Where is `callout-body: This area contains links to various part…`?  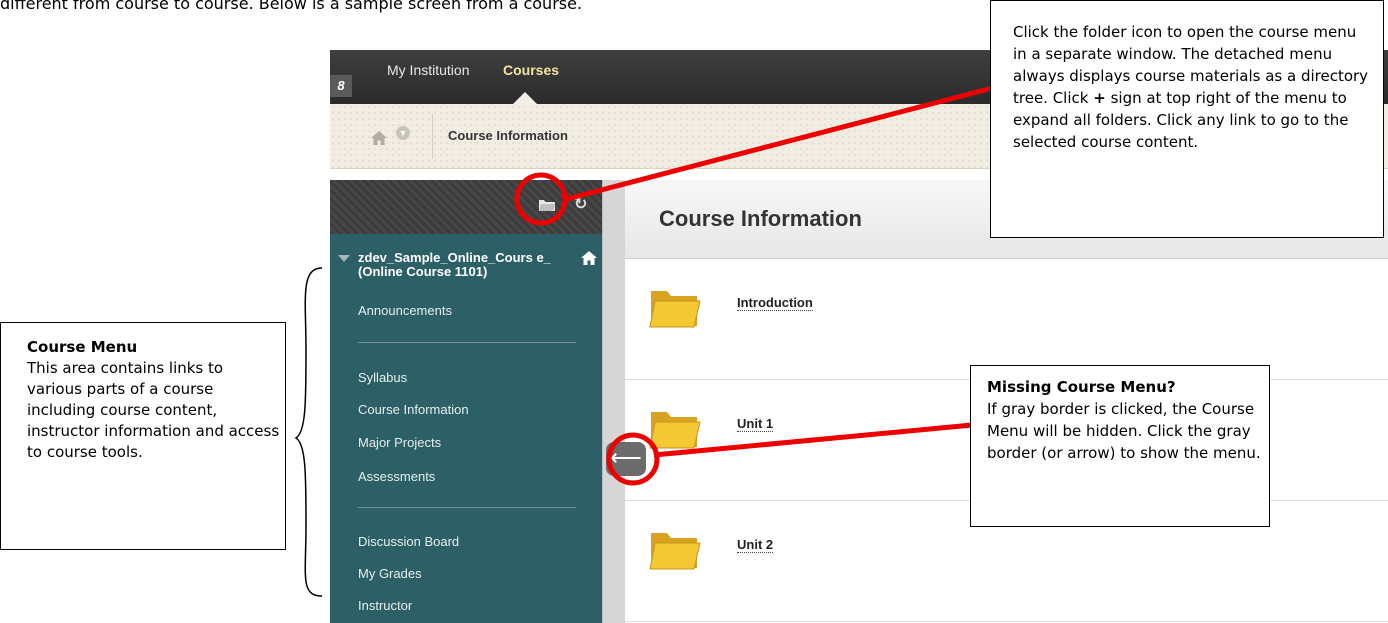
callout-body: This area contains links to various part… is located at coordinates (153, 410).